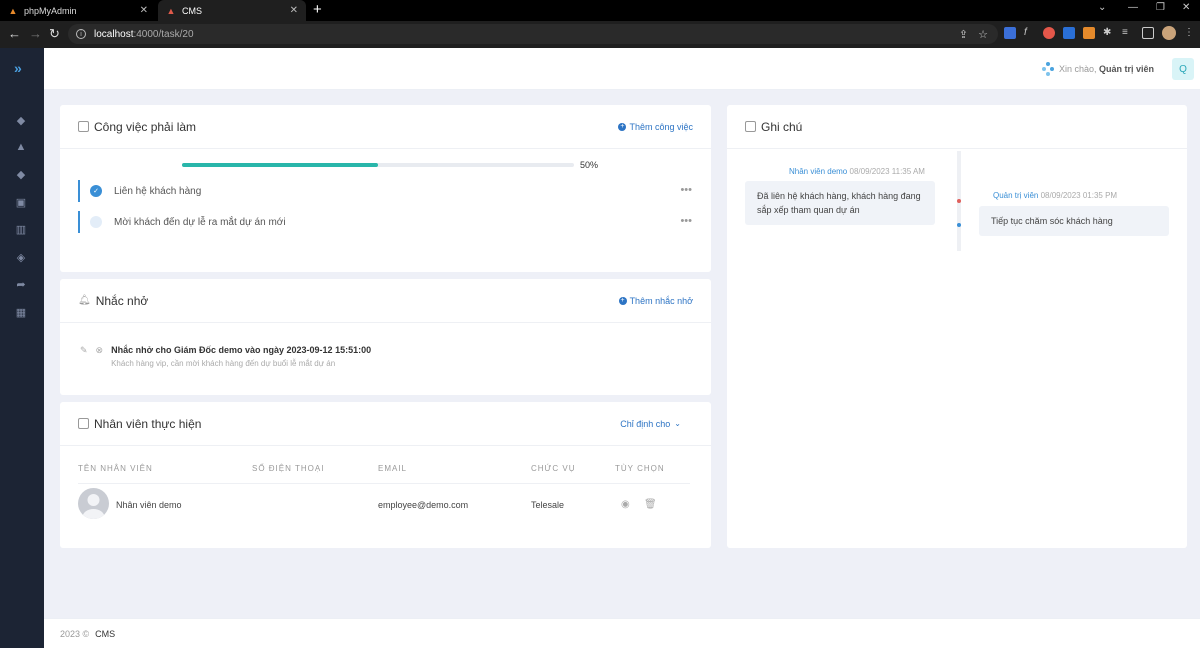 This screenshot has width=1200, height=648. What do you see at coordinates (81, 34) in the screenshot?
I see `info-icon: i` at bounding box center [81, 34].